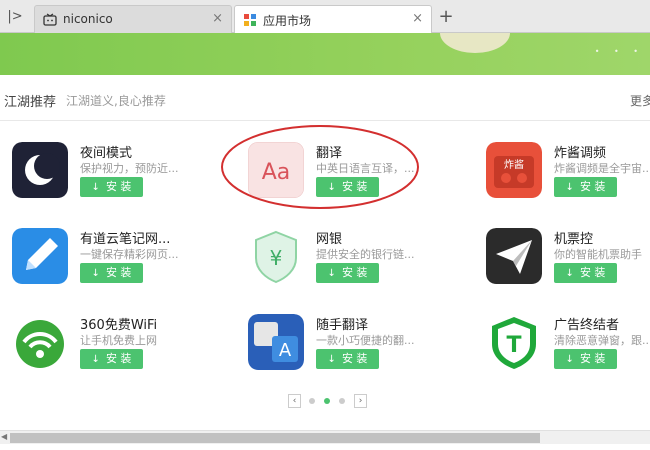 This screenshot has height=450, width=650. What do you see at coordinates (640, 100) in the screenshot?
I see `more-link: 更多` at bounding box center [640, 100].